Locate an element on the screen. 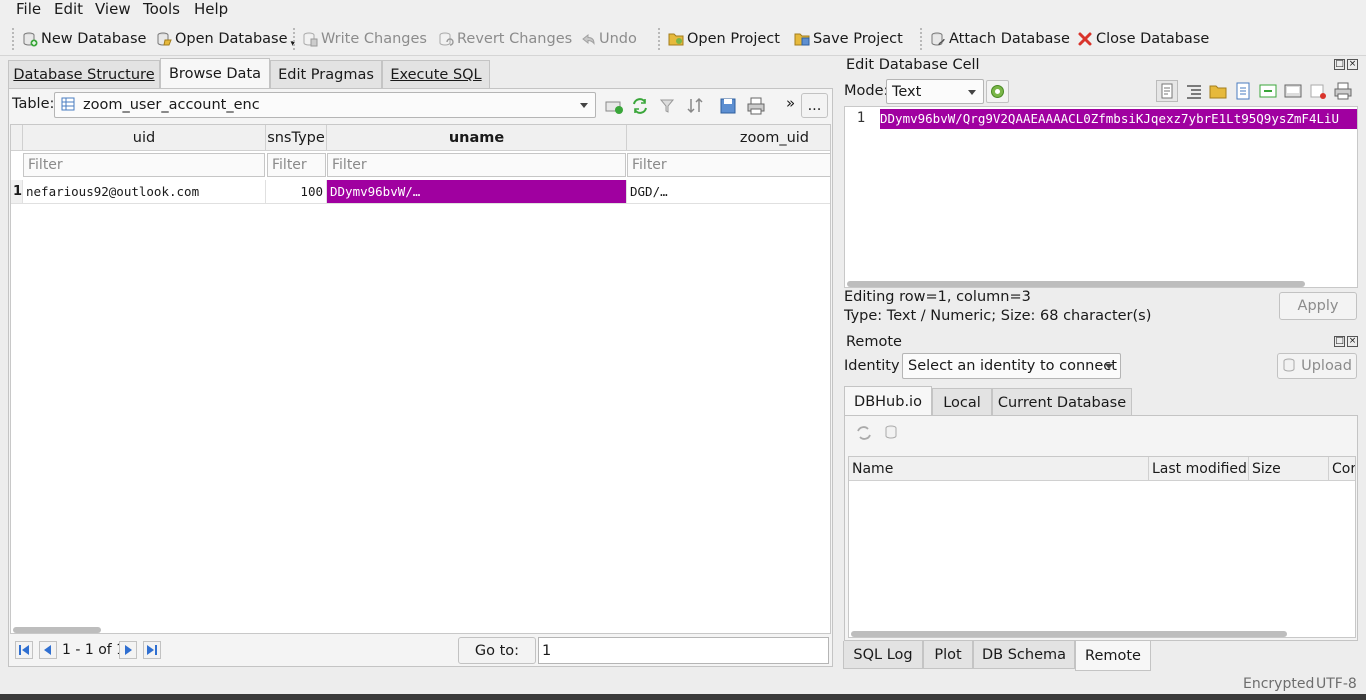 This screenshot has height=700, width=1366. toolbar-grip is located at coordinates (14, 39).